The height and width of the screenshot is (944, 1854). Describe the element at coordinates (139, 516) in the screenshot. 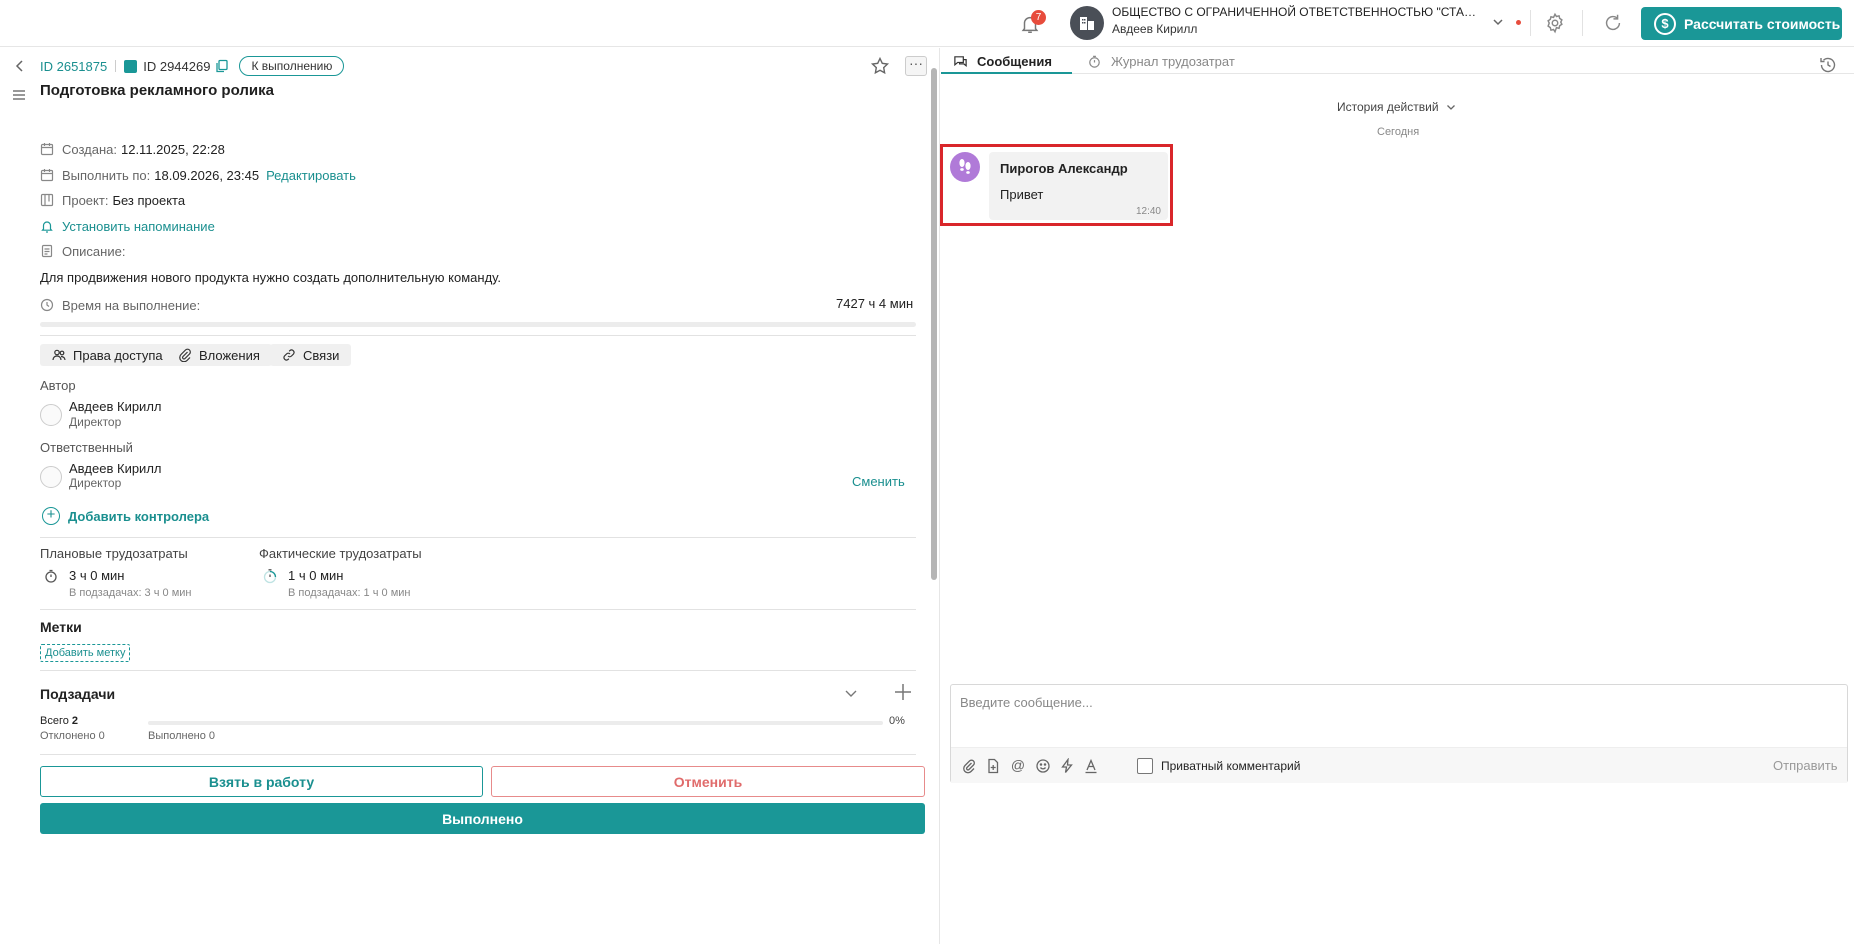

I see `add-controller-label: Добавить контролера` at that location.